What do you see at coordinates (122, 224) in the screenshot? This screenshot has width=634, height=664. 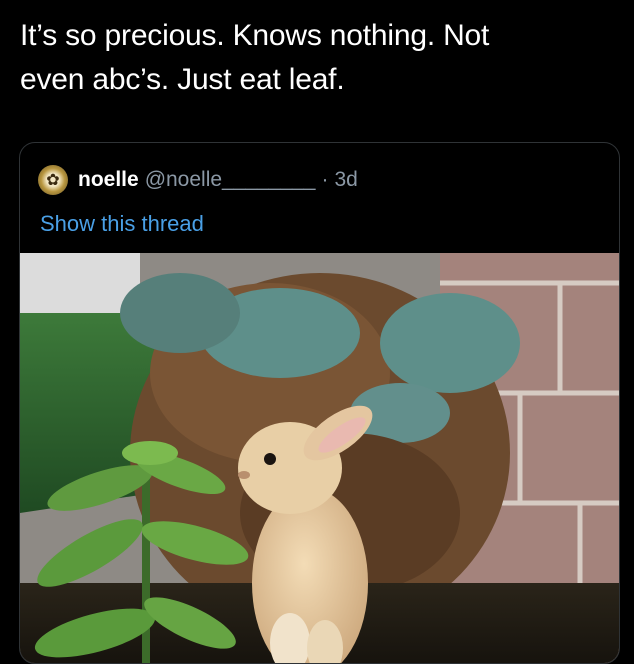 I see `show-thread-link: Show this thread` at bounding box center [122, 224].